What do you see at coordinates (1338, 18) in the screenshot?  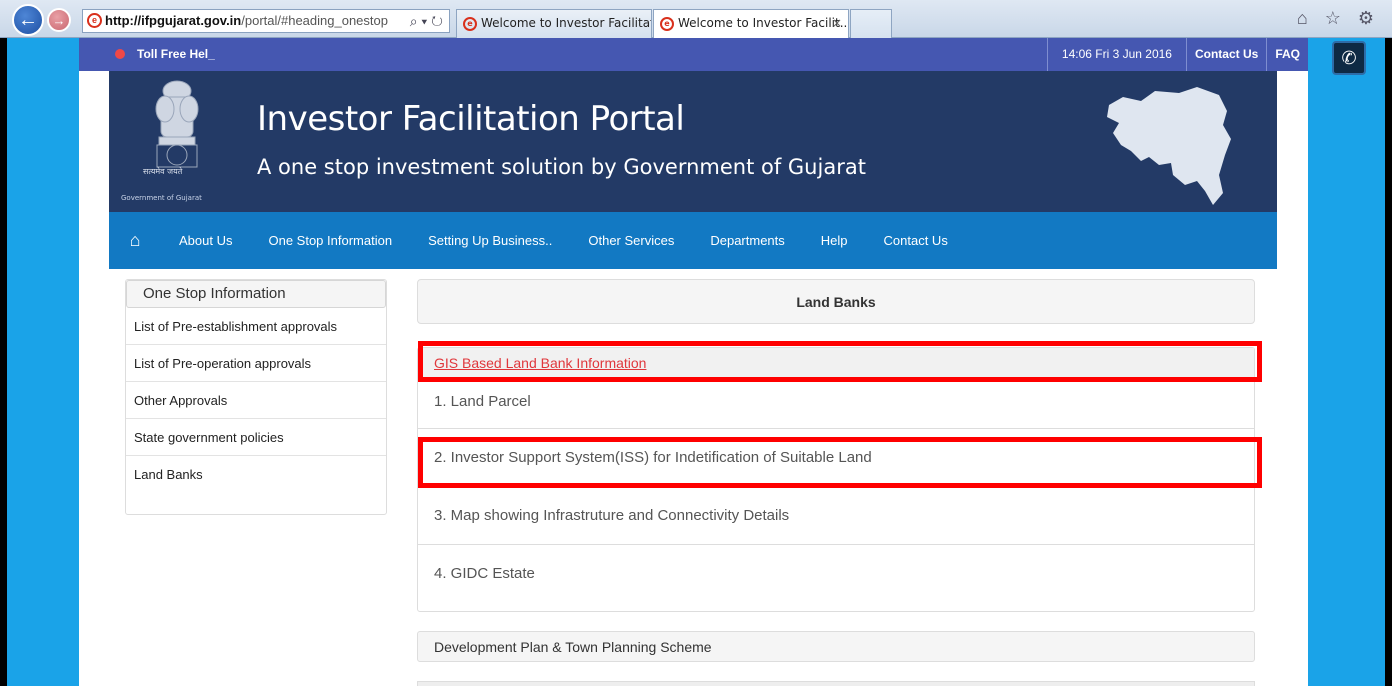 I see `home-star-gear-icons: ⌂ ☆ ⚙` at bounding box center [1338, 18].